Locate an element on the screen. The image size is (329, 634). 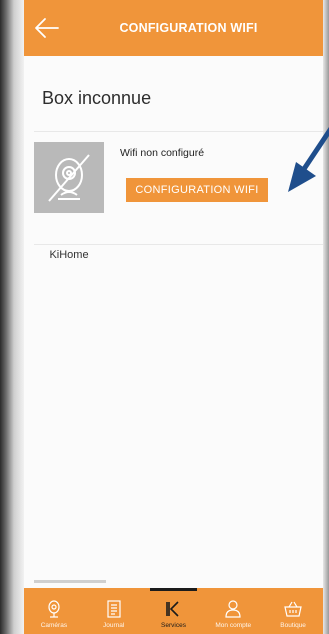
basket-icon is located at coordinates (293, 609).